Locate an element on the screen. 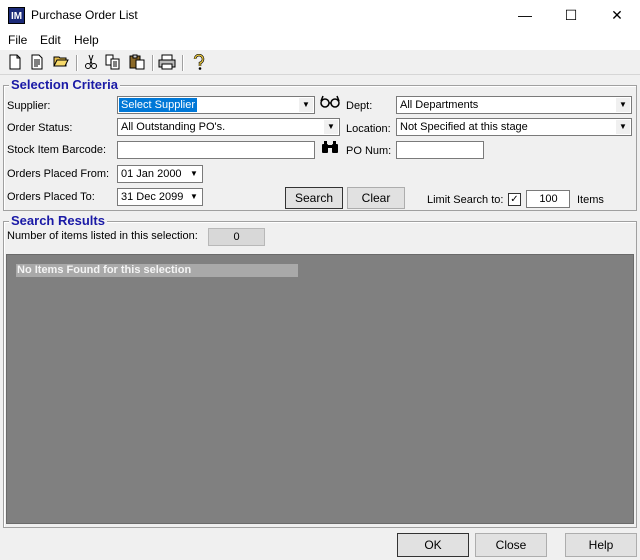 The image size is (640, 560). maximize-button: ☐ is located at coordinates (571, 15).